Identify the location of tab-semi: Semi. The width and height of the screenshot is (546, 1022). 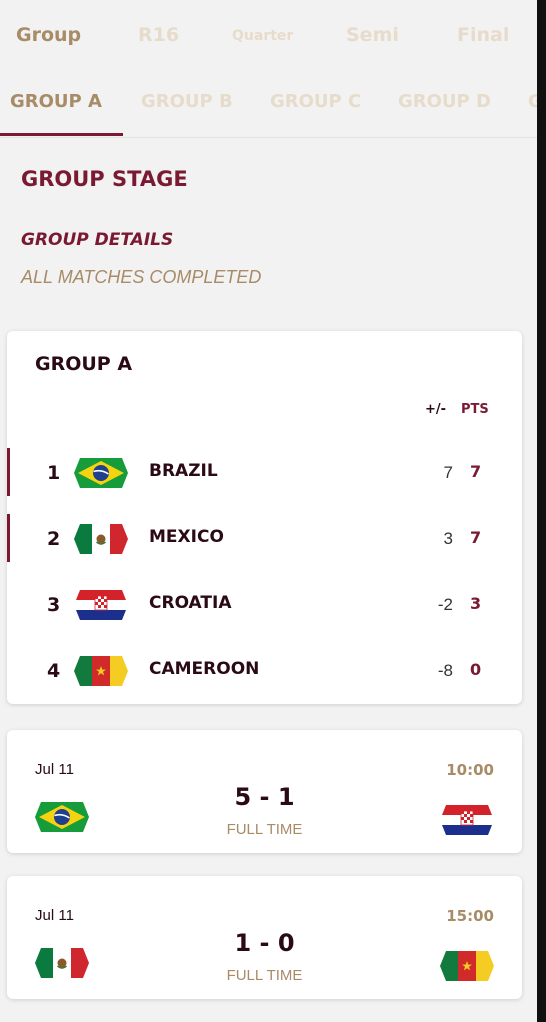
(372, 35).